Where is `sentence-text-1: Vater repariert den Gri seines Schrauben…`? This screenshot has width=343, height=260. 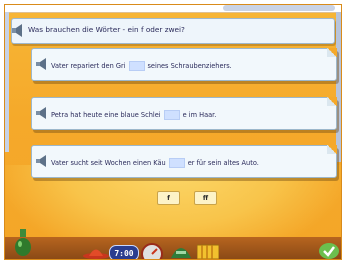
sentence-text-1: Vater repariert den Gri seines Schrauben… is located at coordinates (141, 66).